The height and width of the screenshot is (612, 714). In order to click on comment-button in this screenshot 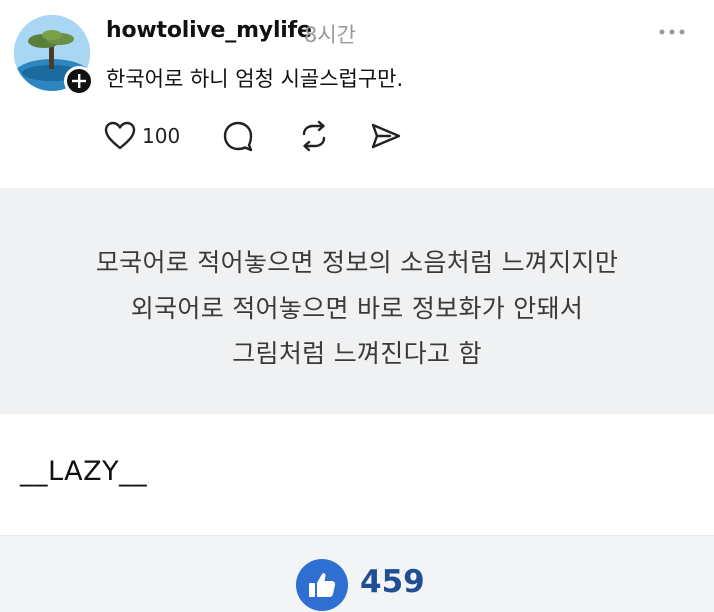, I will do `click(238, 136)`.